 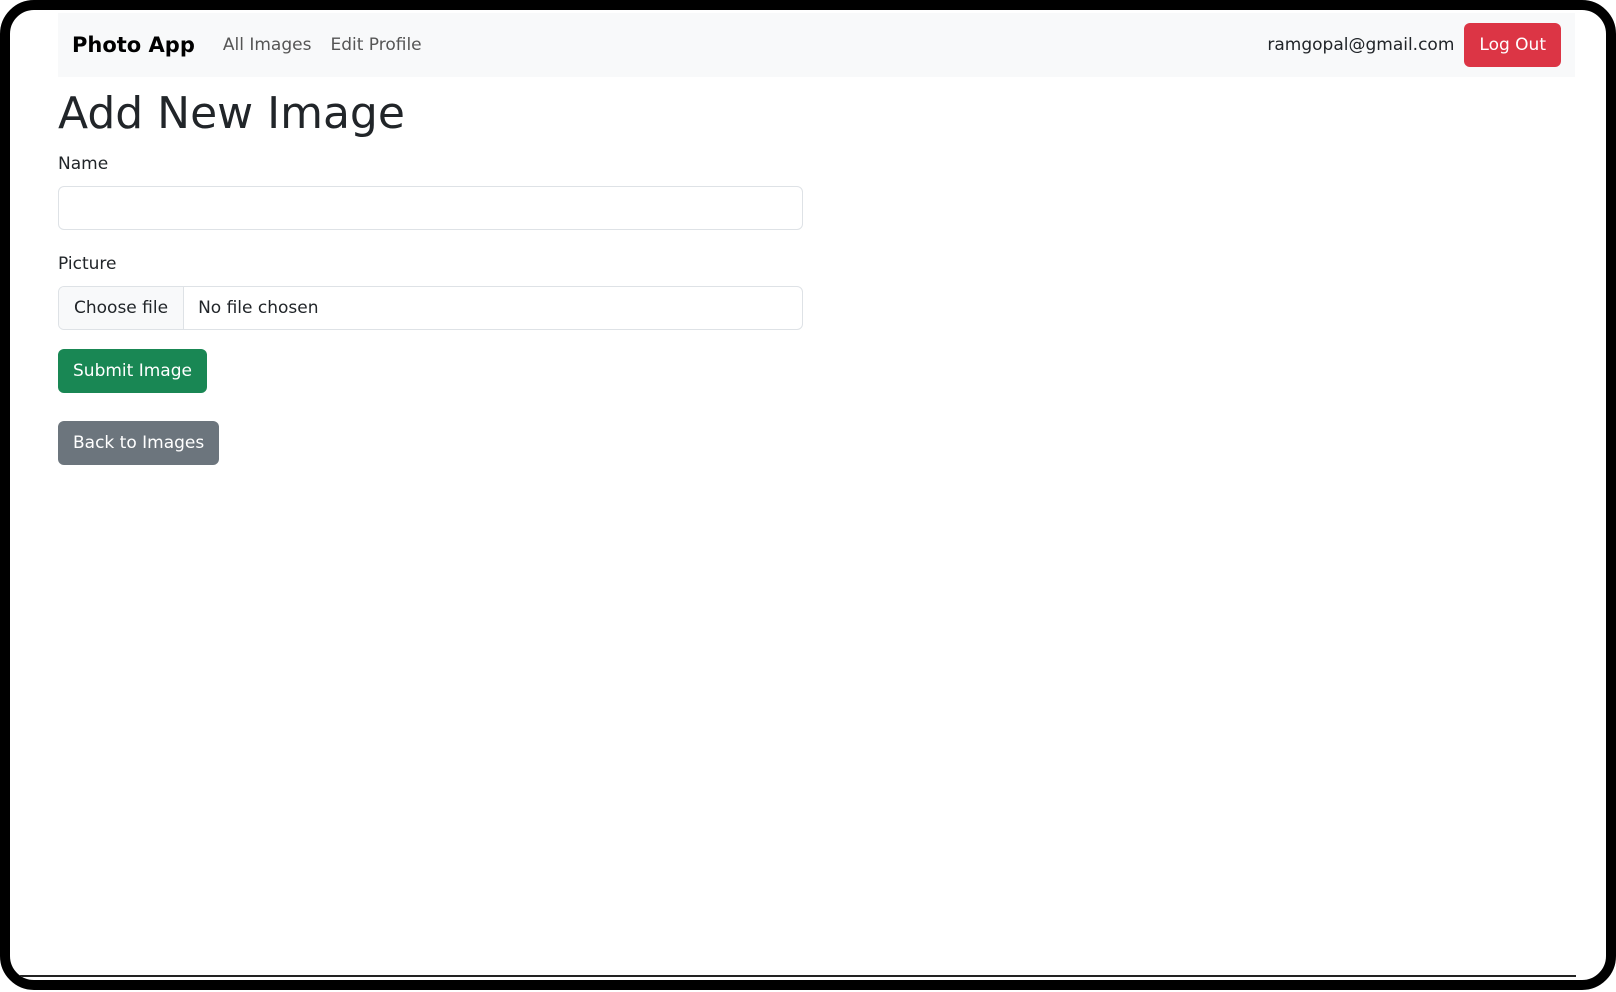 I want to click on brand-link: Photo App, so click(x=133, y=45).